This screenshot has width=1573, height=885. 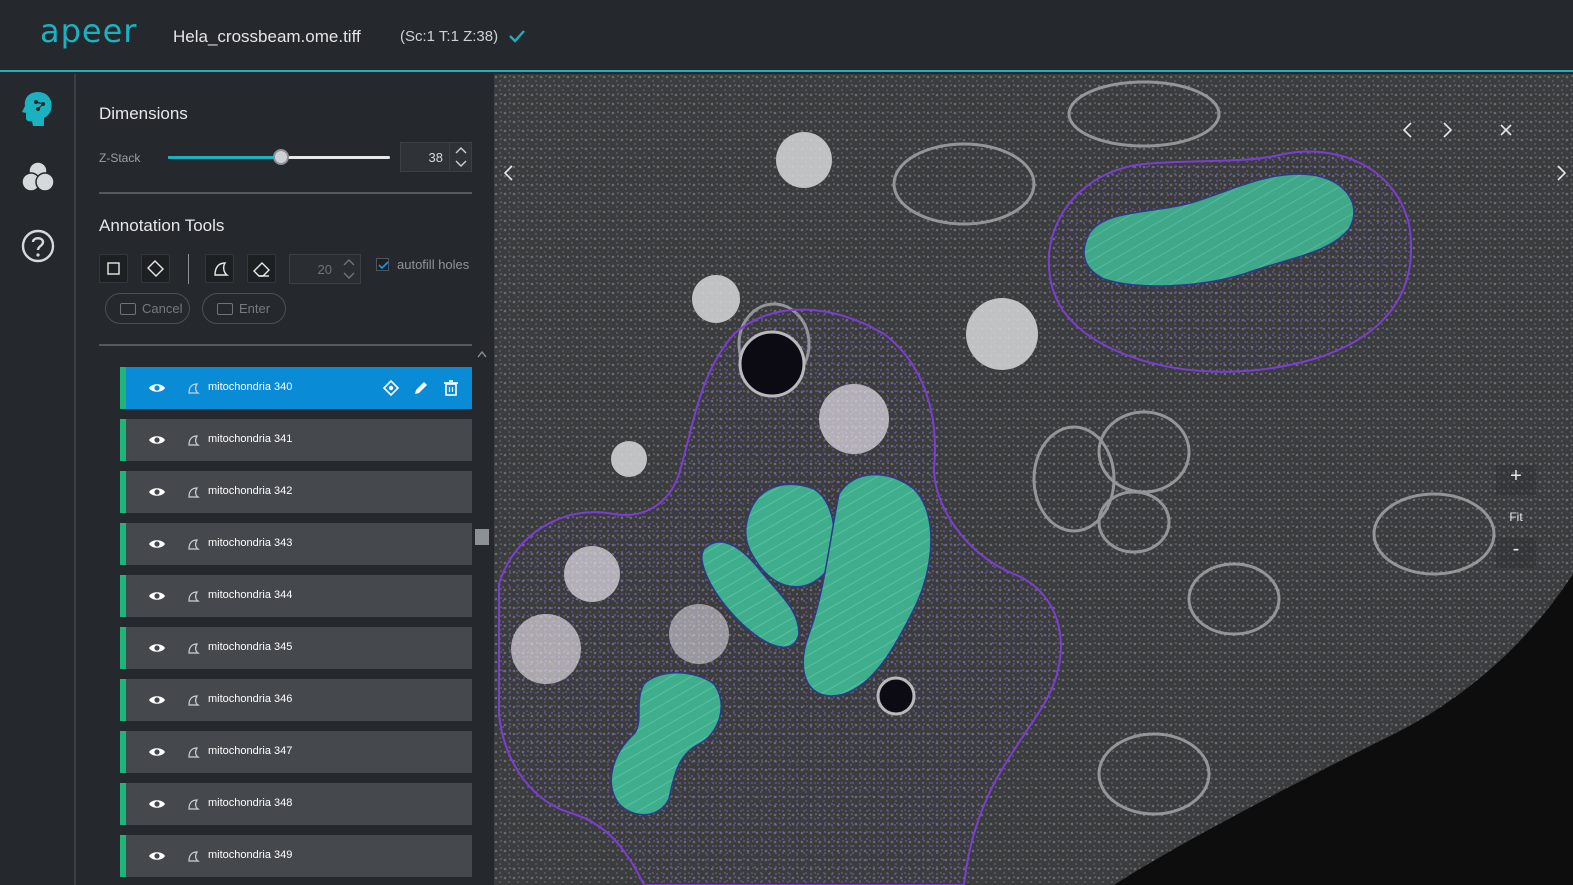 I want to click on enter-button: Enter, so click(x=244, y=308).